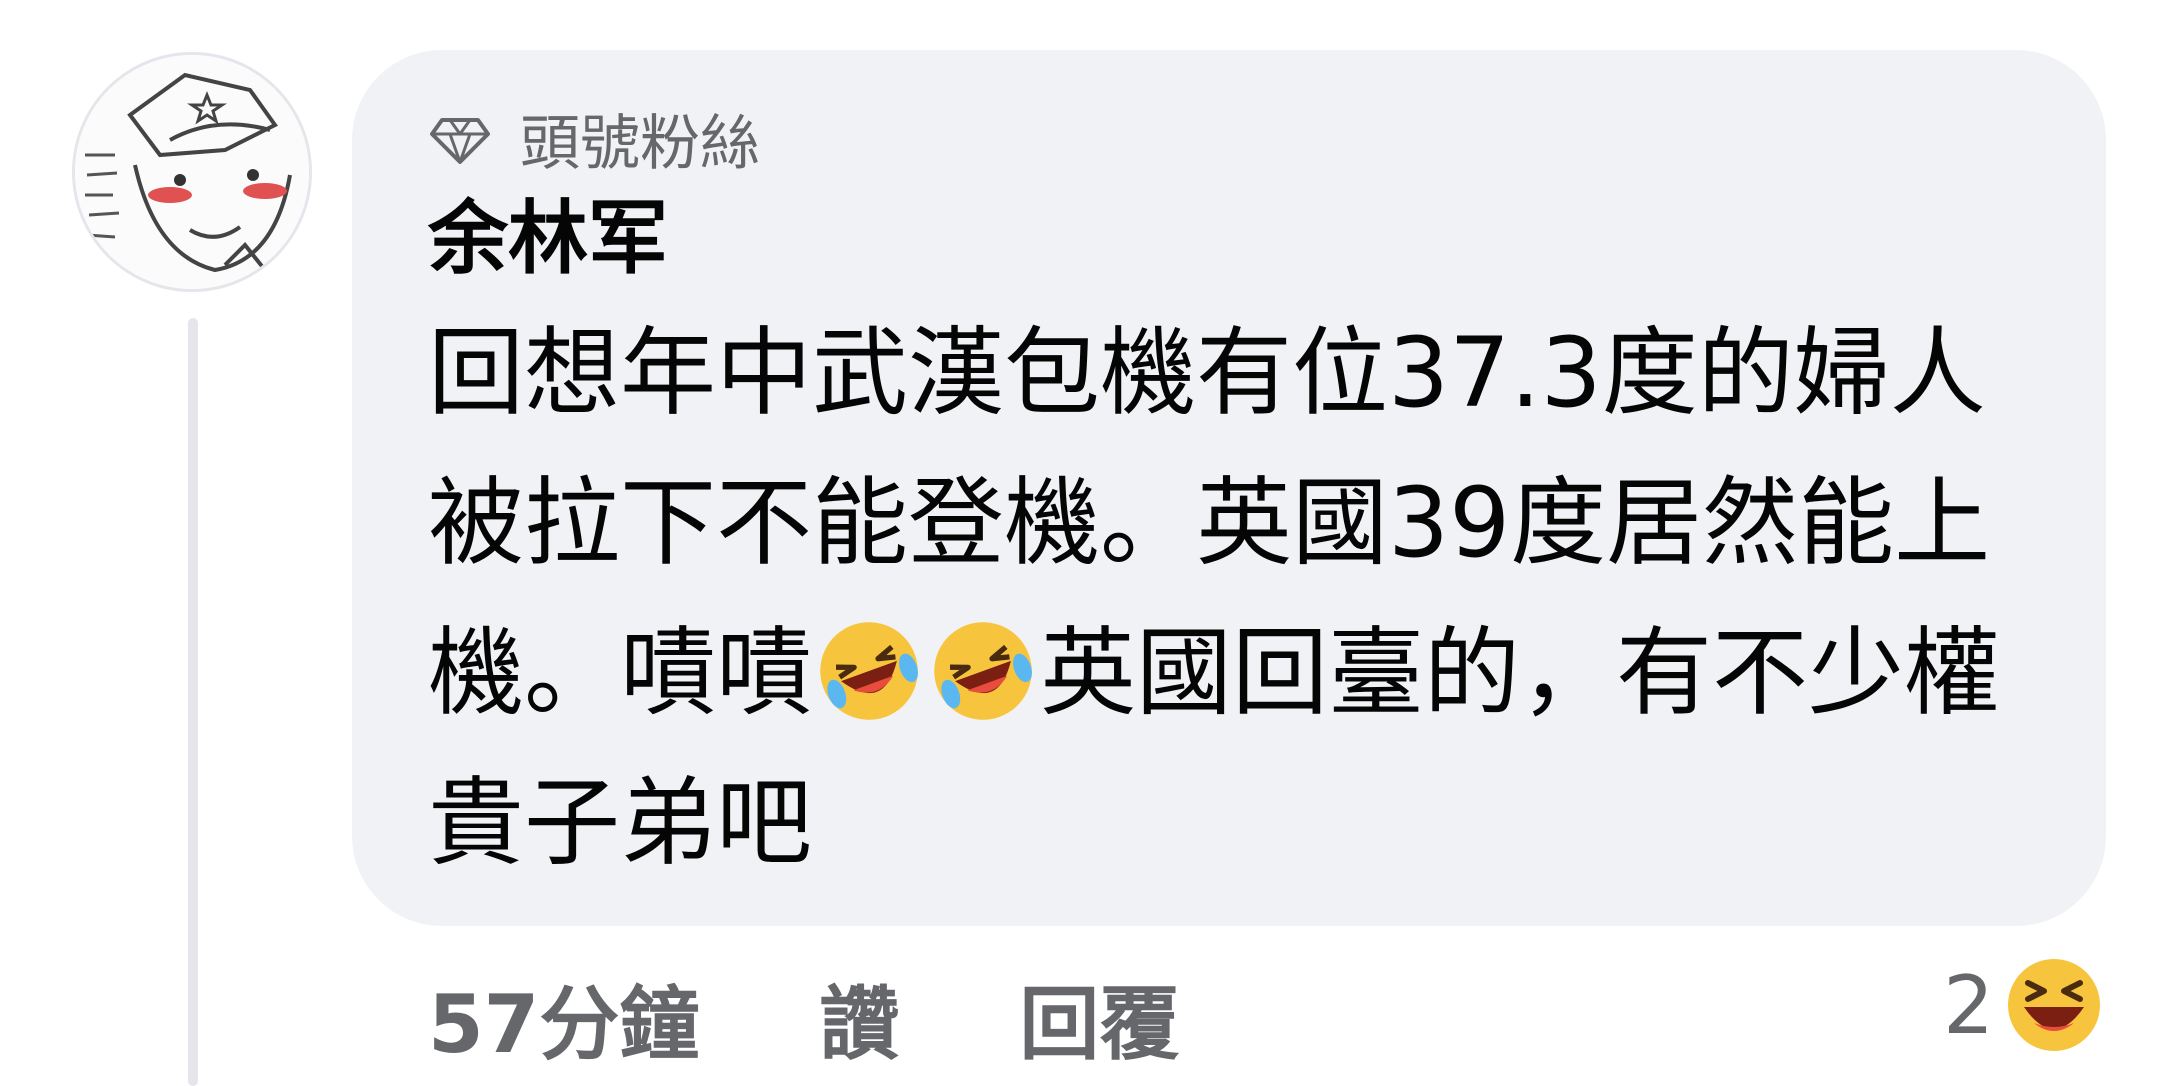 This screenshot has width=2160, height=1086. What do you see at coordinates (2054, 1005) in the screenshot?
I see `laughing-face-icon` at bounding box center [2054, 1005].